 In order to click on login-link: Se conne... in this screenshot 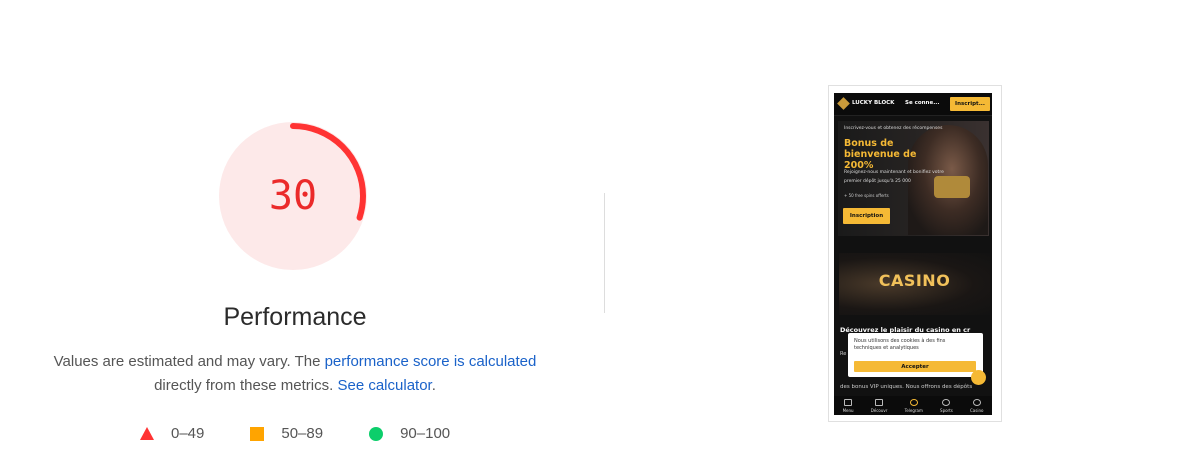, I will do `click(922, 103)`.